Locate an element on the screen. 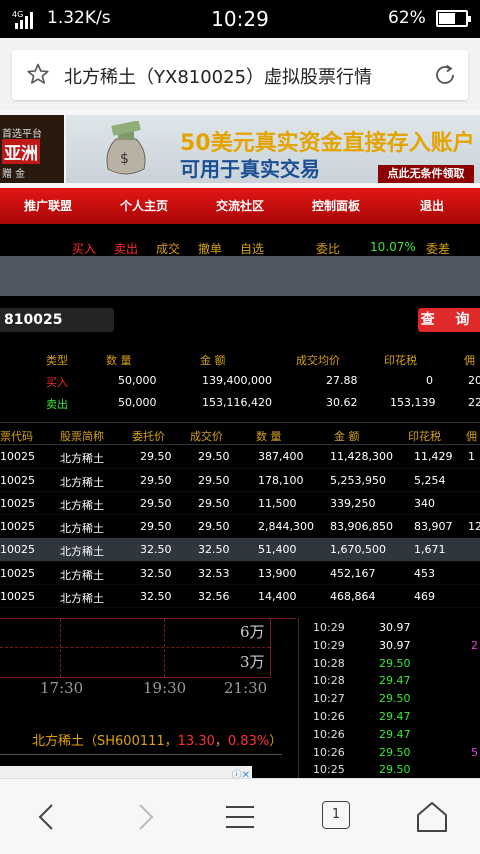  col-tax: 印花税 is located at coordinates (400, 360).